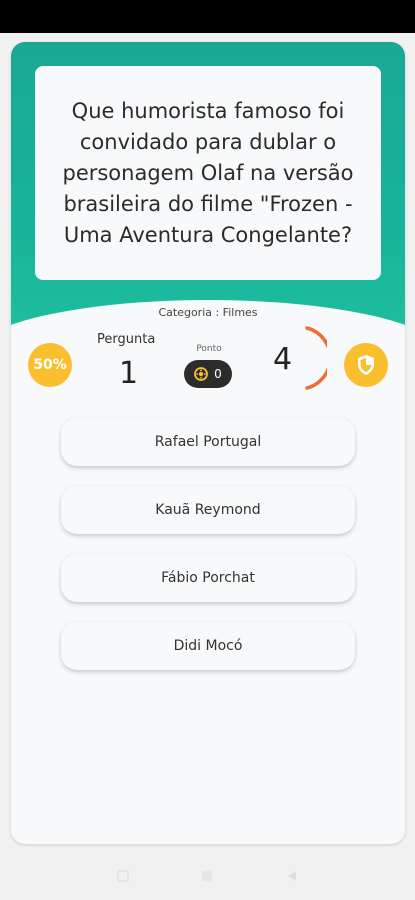  What do you see at coordinates (201, 374) in the screenshot?
I see `coin-icon` at bounding box center [201, 374].